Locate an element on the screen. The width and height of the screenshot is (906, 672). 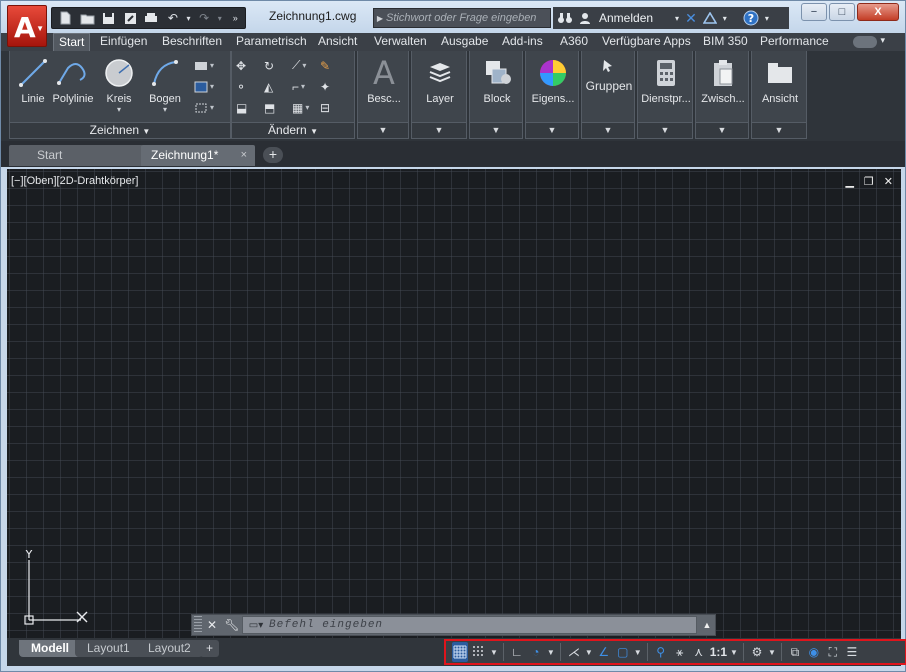
undo-icon: ↶ is located at coordinates (172, 18).